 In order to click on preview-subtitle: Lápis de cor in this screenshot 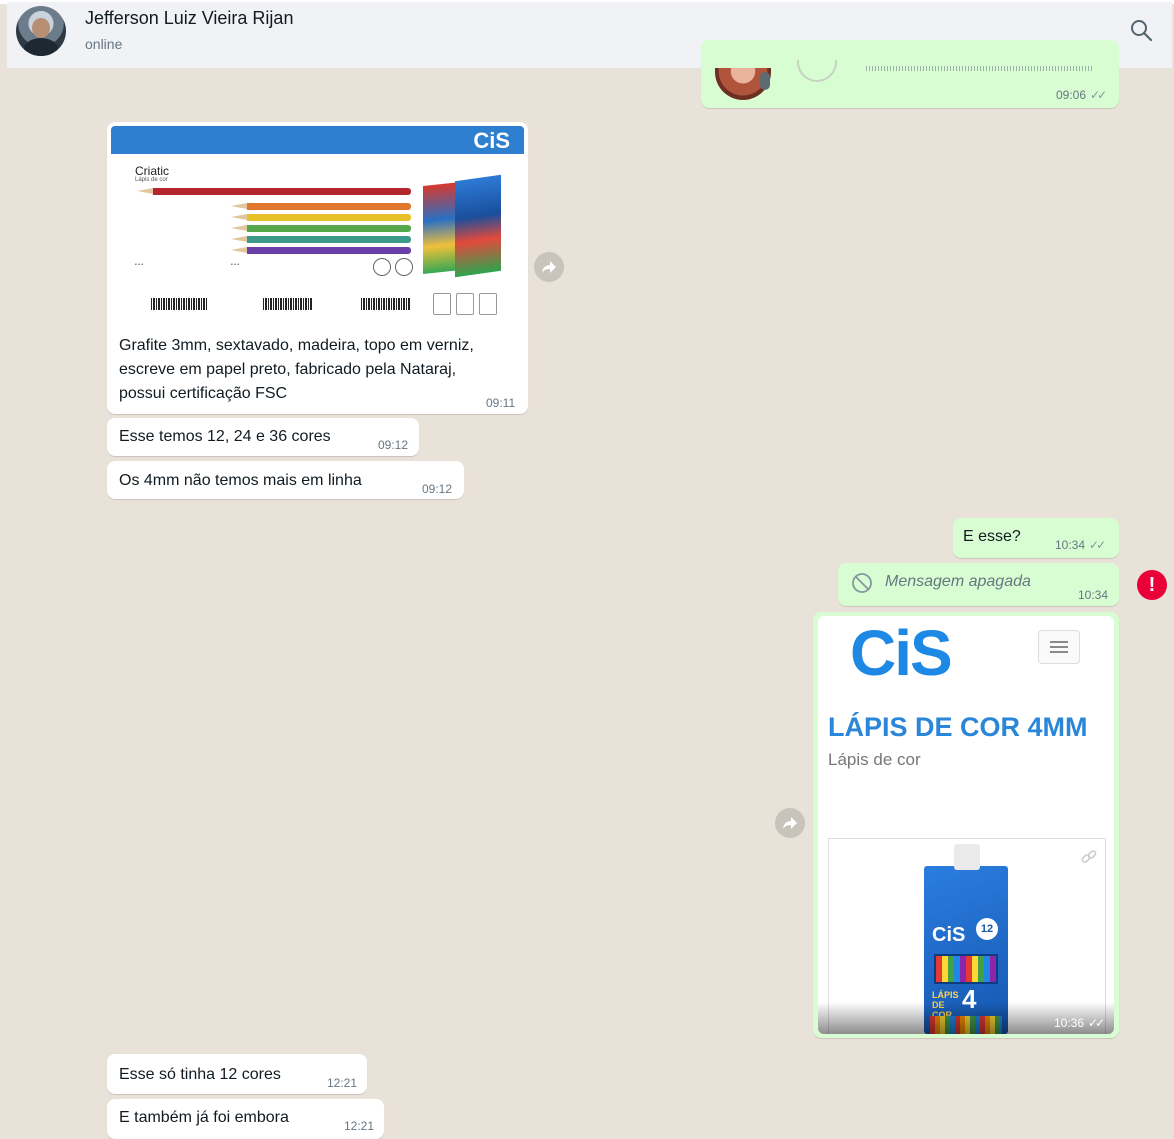, I will do `click(874, 759)`.